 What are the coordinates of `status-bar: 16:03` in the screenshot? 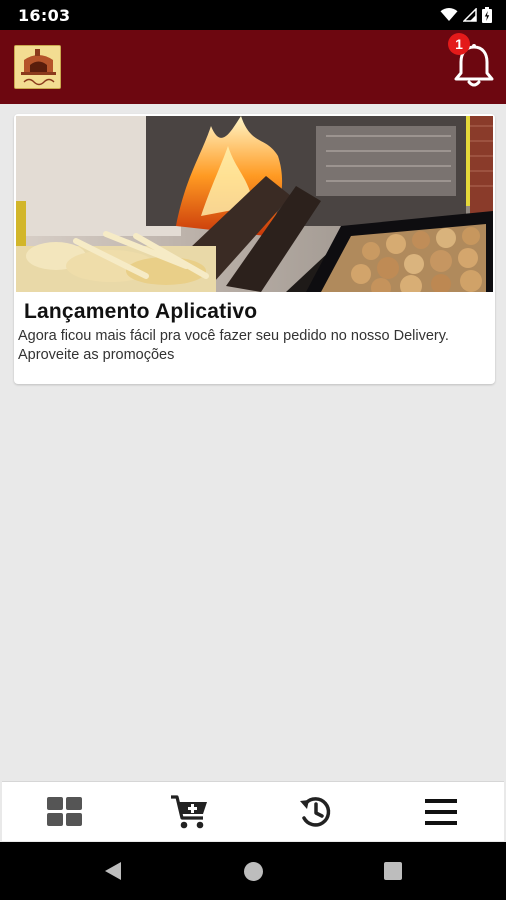 It's located at (253, 15).